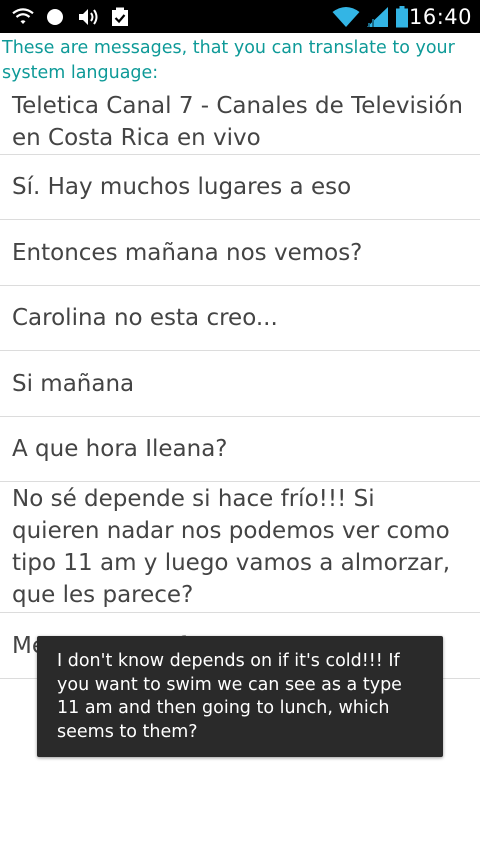 The height and width of the screenshot is (854, 480). What do you see at coordinates (240, 449) in the screenshot?
I see `message-item: A que hora Ileana?` at bounding box center [240, 449].